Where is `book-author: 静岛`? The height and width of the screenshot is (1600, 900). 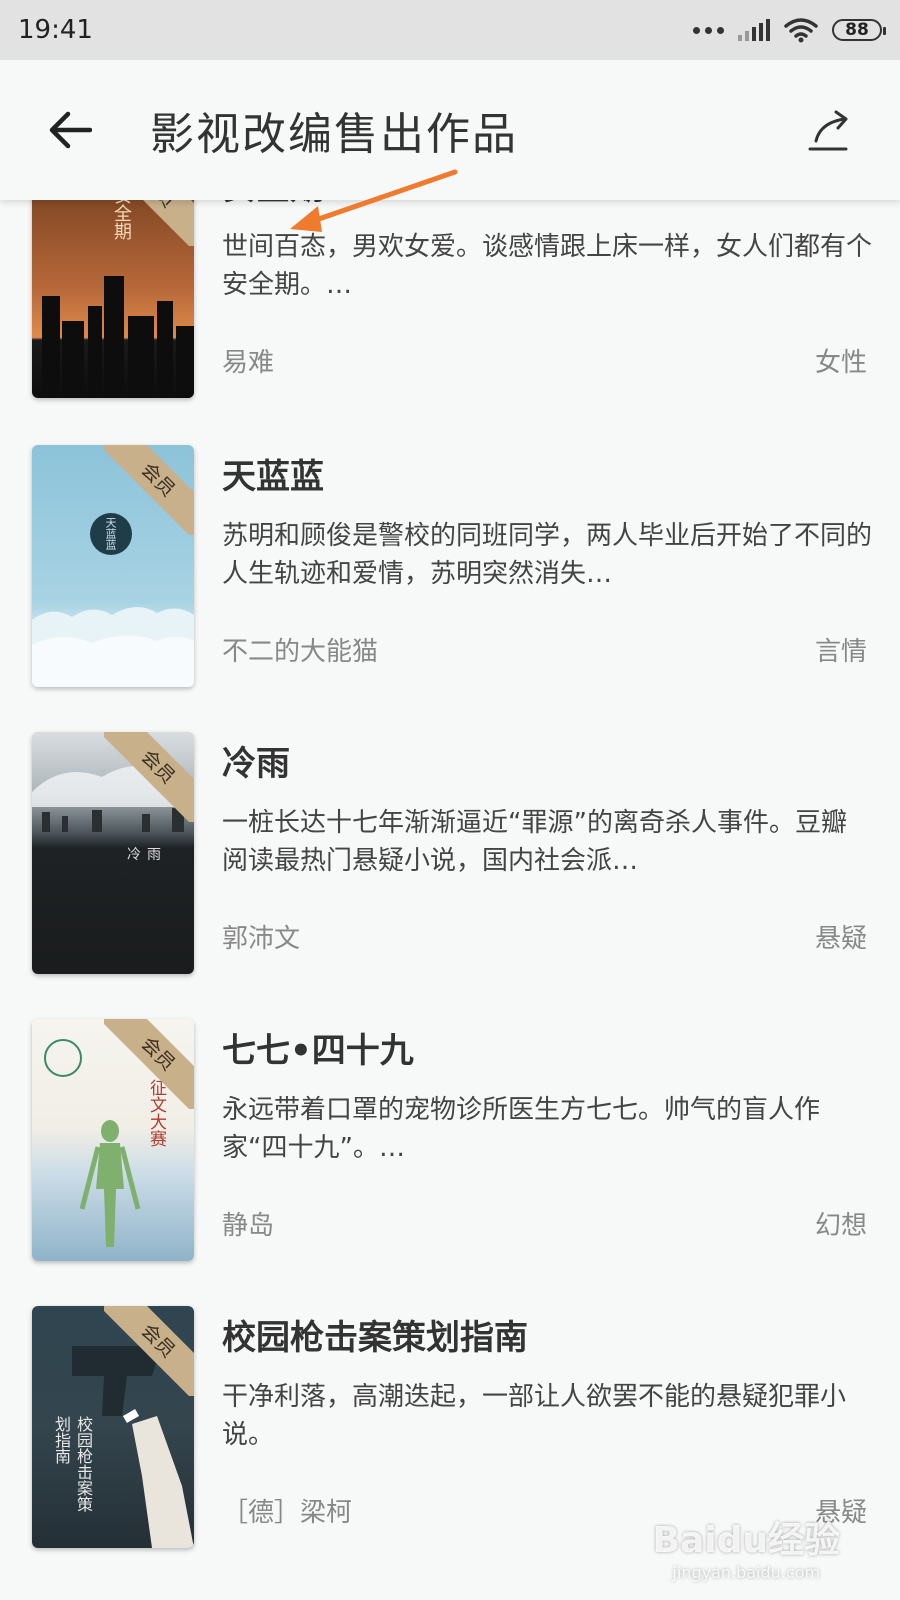
book-author: 静岛 is located at coordinates (248, 1223).